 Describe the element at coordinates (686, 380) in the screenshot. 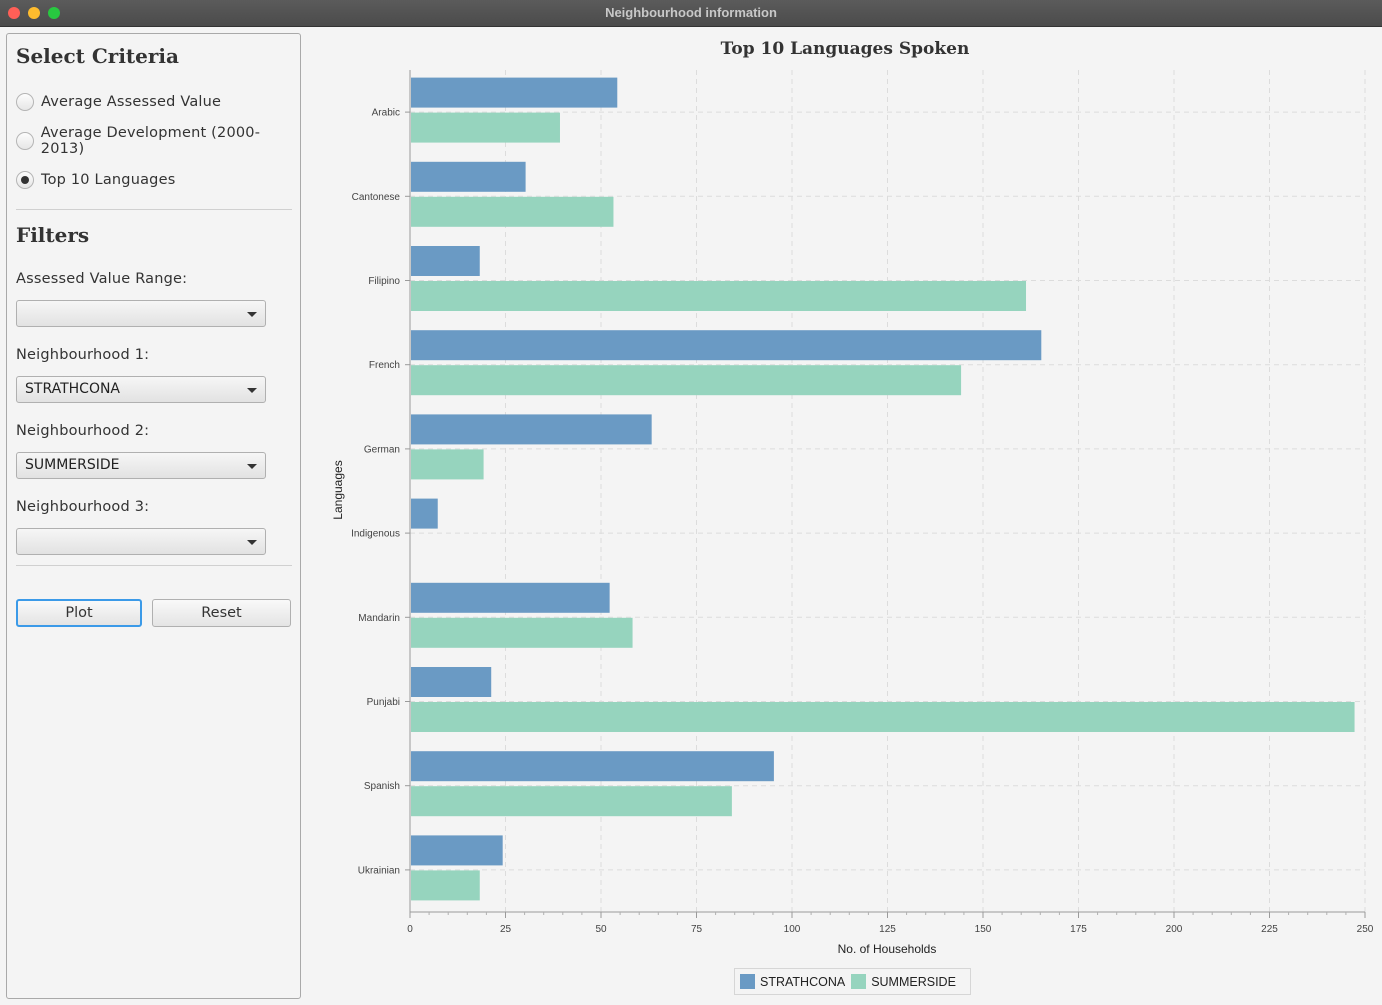

I see `bar-summerside-french` at that location.